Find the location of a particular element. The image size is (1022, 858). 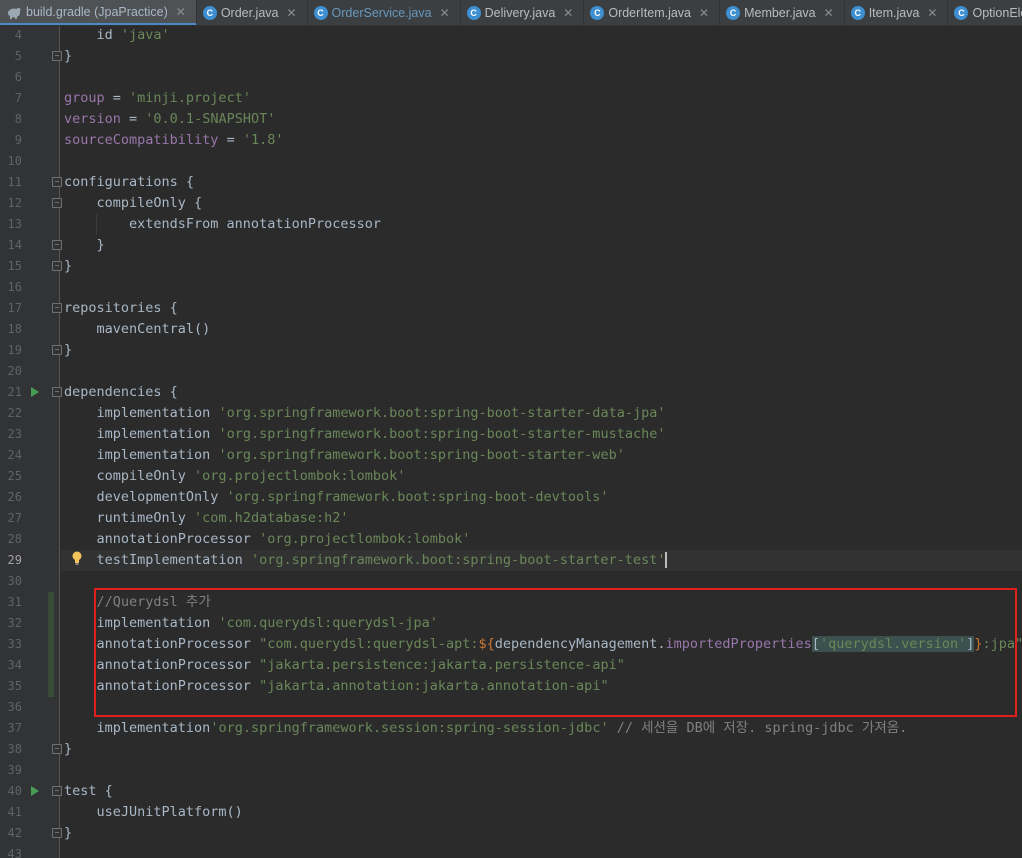

tab-label: build.gradle (JpaPractice) is located at coordinates (97, 11).